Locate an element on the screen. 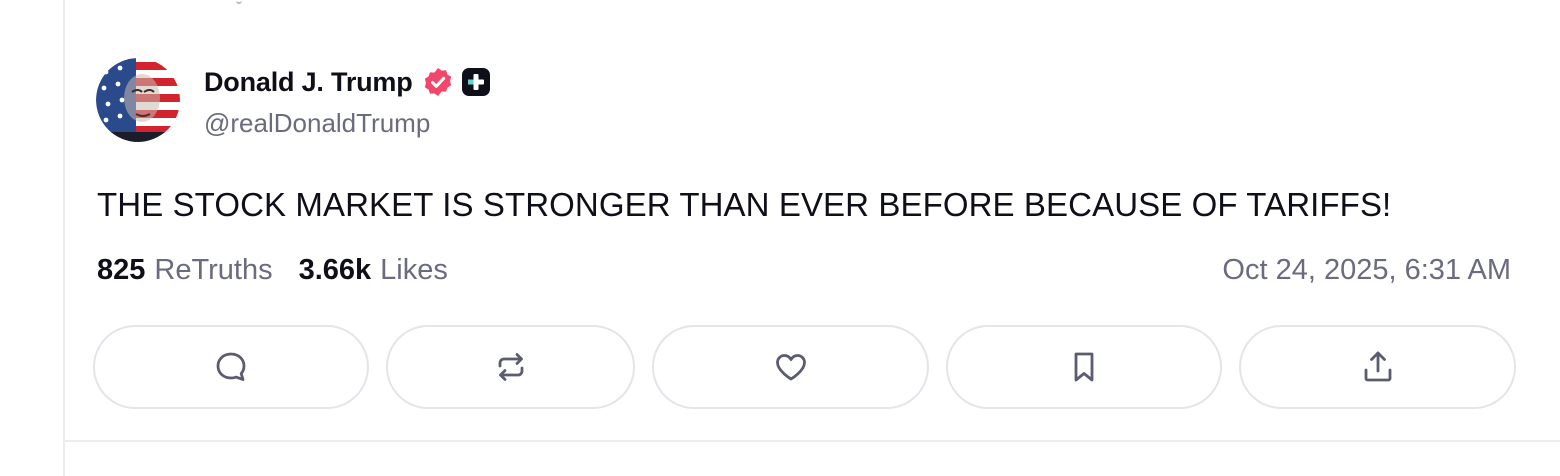 The image size is (1560, 476). retruths-label: ReTruths is located at coordinates (213, 270).